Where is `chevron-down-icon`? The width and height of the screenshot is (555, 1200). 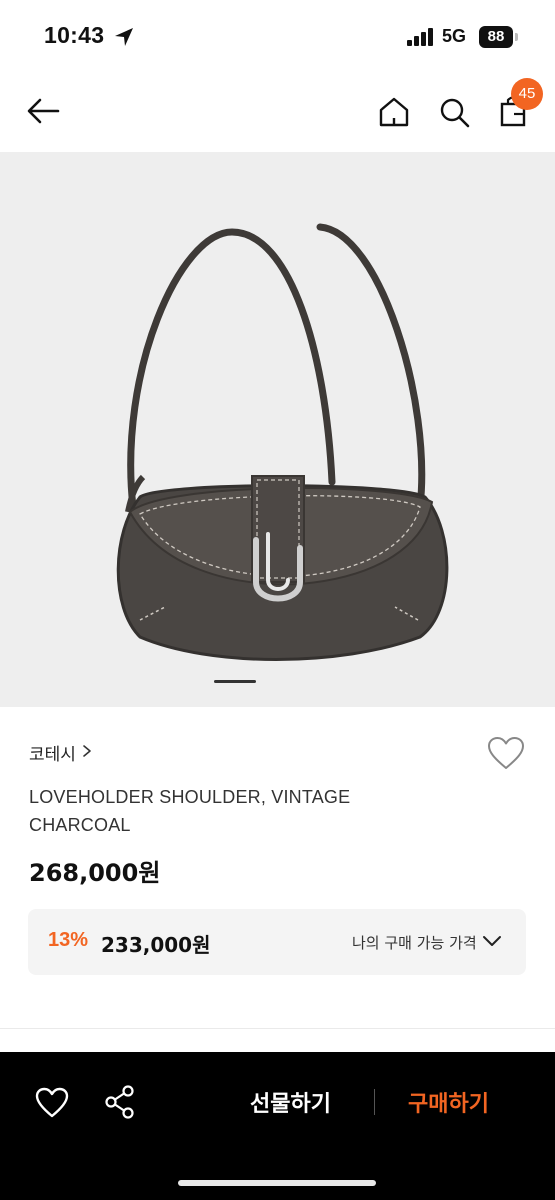 chevron-down-icon is located at coordinates (492, 941).